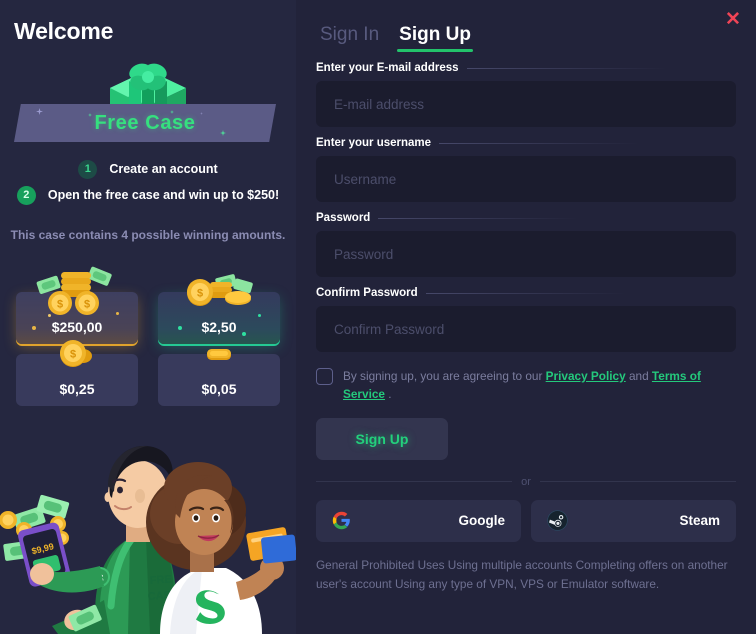 The height and width of the screenshot is (634, 756). Describe the element at coordinates (349, 38) in the screenshot. I see `tab-sign-in: Sign In` at that location.